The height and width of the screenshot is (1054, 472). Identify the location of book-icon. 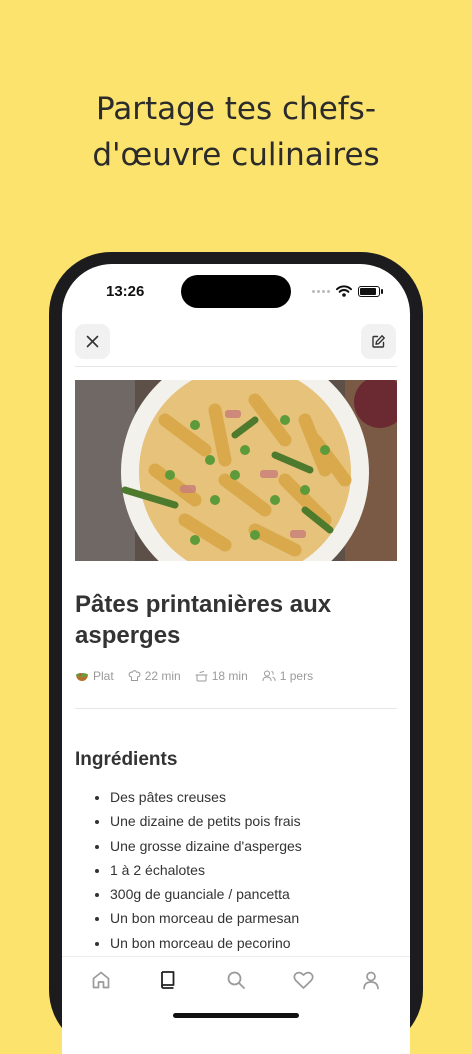
(168, 980).